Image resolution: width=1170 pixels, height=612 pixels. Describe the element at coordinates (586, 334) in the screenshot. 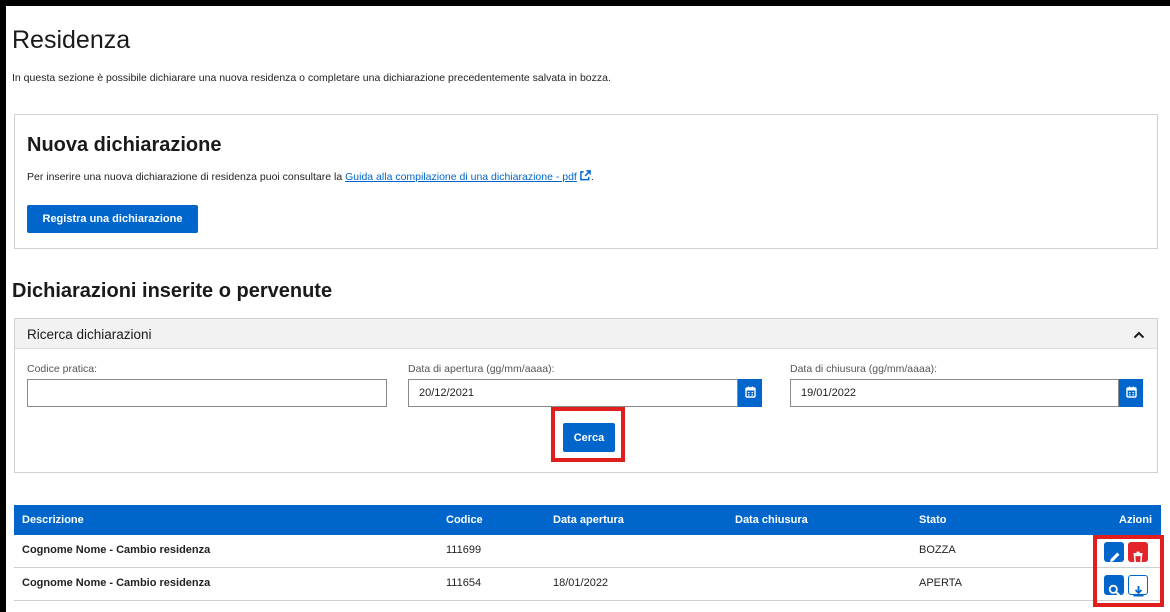

I see `ricerca-panel-header: Ricerca dichiarazioni` at that location.